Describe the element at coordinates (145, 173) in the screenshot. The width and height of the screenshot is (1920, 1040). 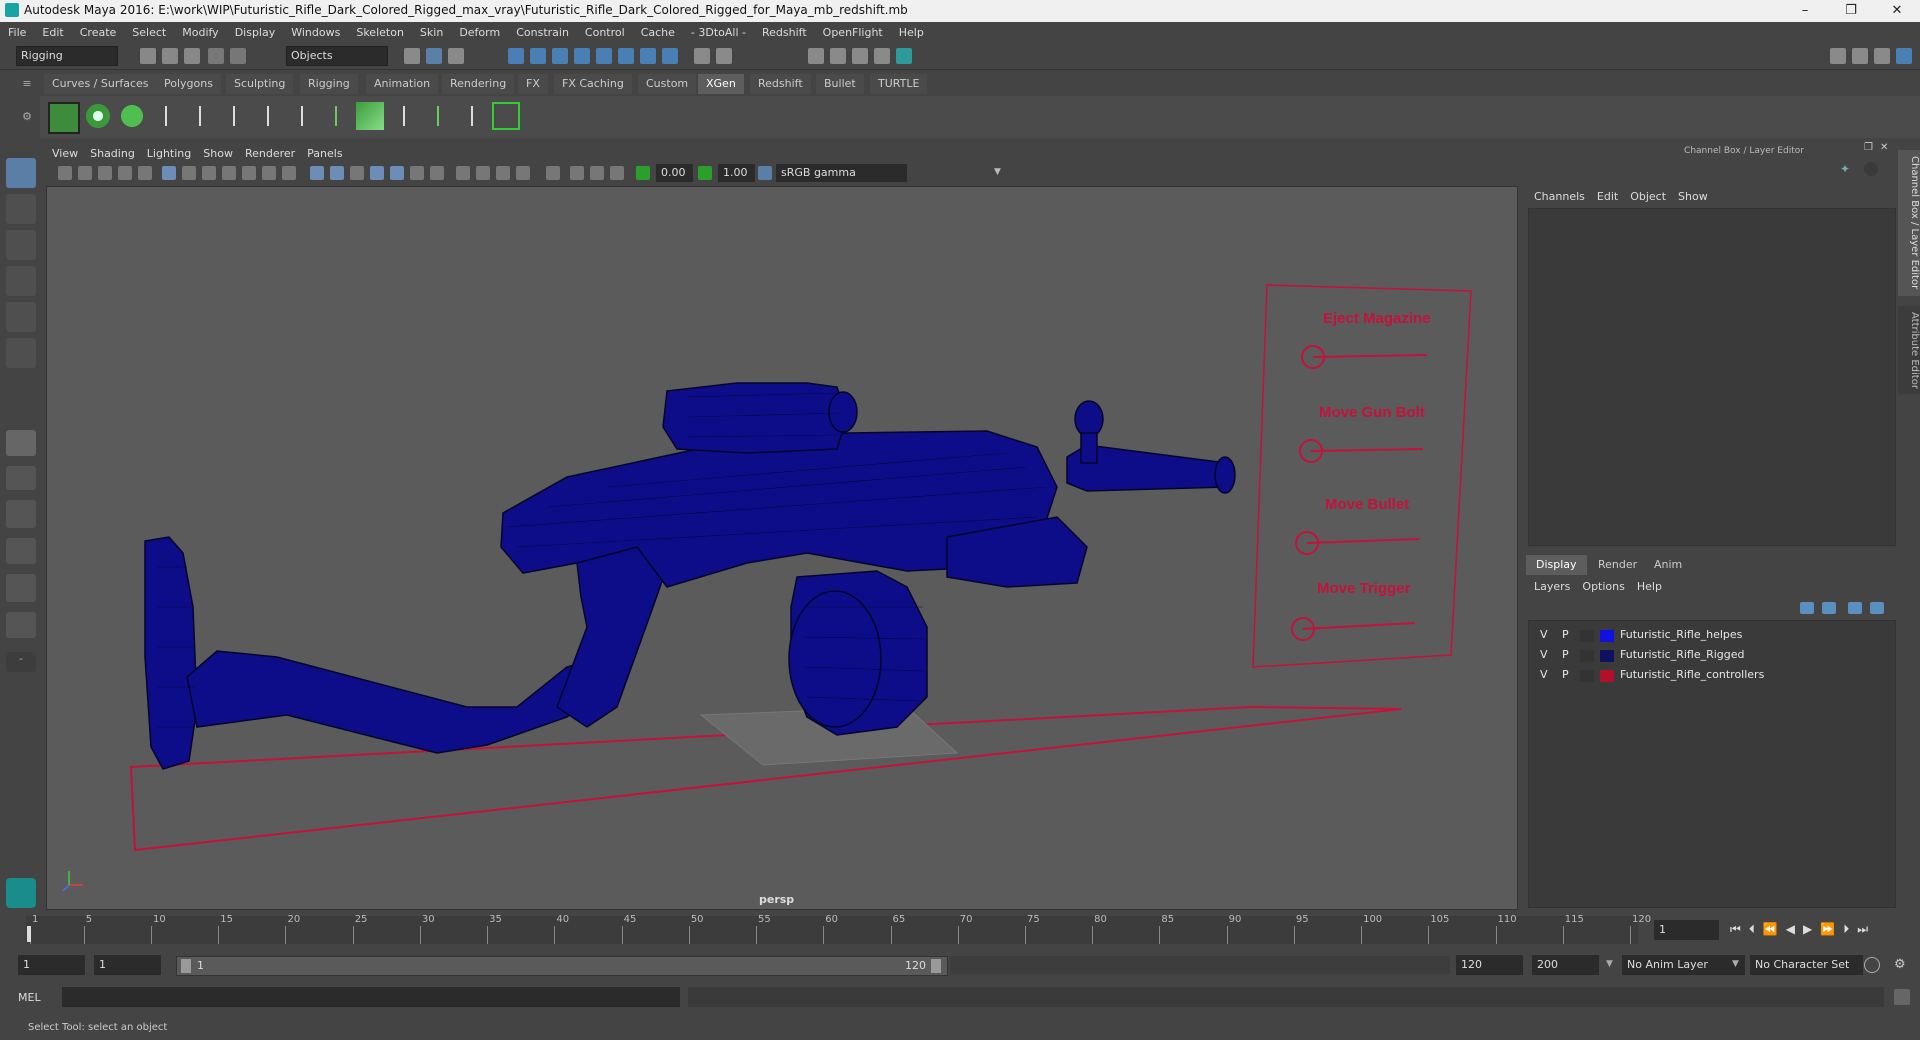
I see `2d-pan-zoom-icon` at that location.